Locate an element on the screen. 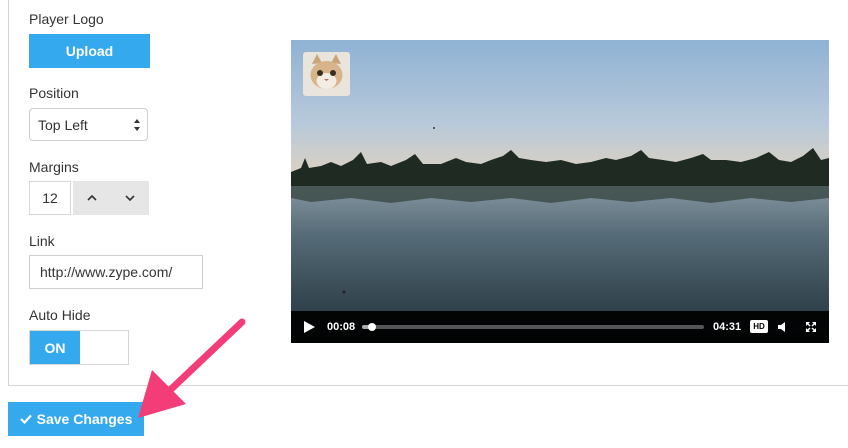 This screenshot has height=448, width=848. checkmark-icon is located at coordinates (25, 419).